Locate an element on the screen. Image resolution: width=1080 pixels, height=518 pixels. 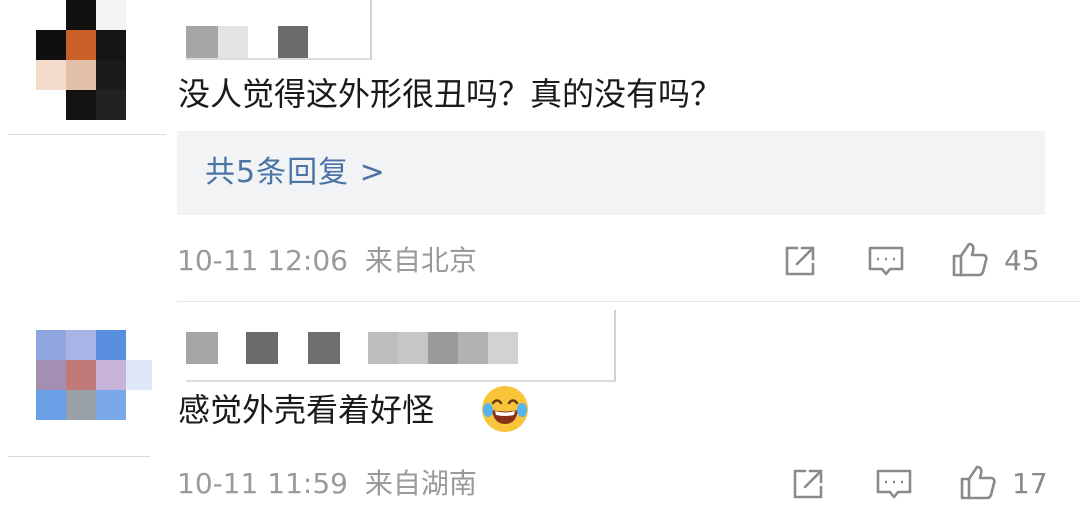
comment-time: 10-11 11:59 is located at coordinates (262, 483).